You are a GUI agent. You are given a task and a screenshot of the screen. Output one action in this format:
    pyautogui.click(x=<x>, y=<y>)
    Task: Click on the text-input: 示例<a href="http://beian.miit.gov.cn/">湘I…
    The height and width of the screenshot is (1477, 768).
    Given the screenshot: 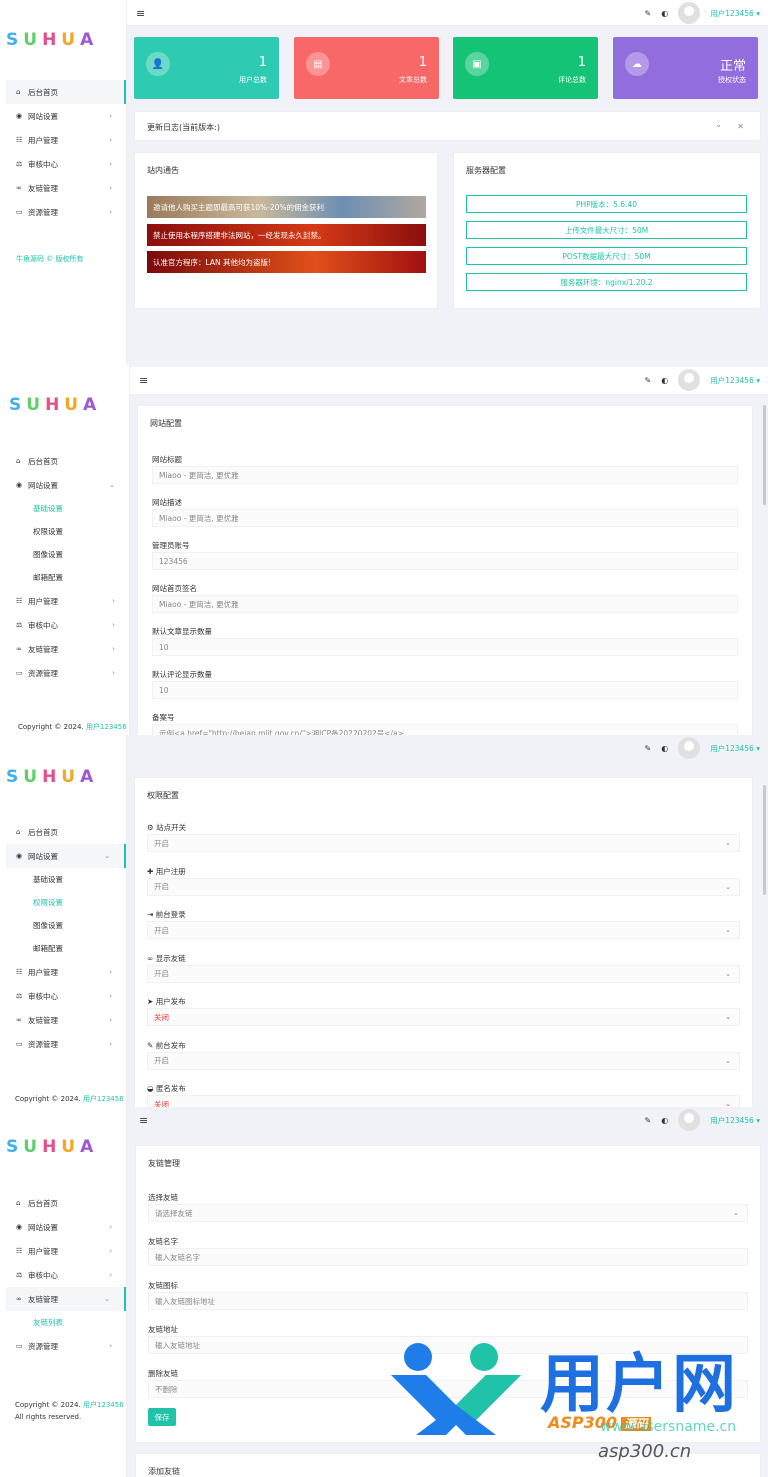 What is the action you would take?
    pyautogui.click(x=445, y=729)
    